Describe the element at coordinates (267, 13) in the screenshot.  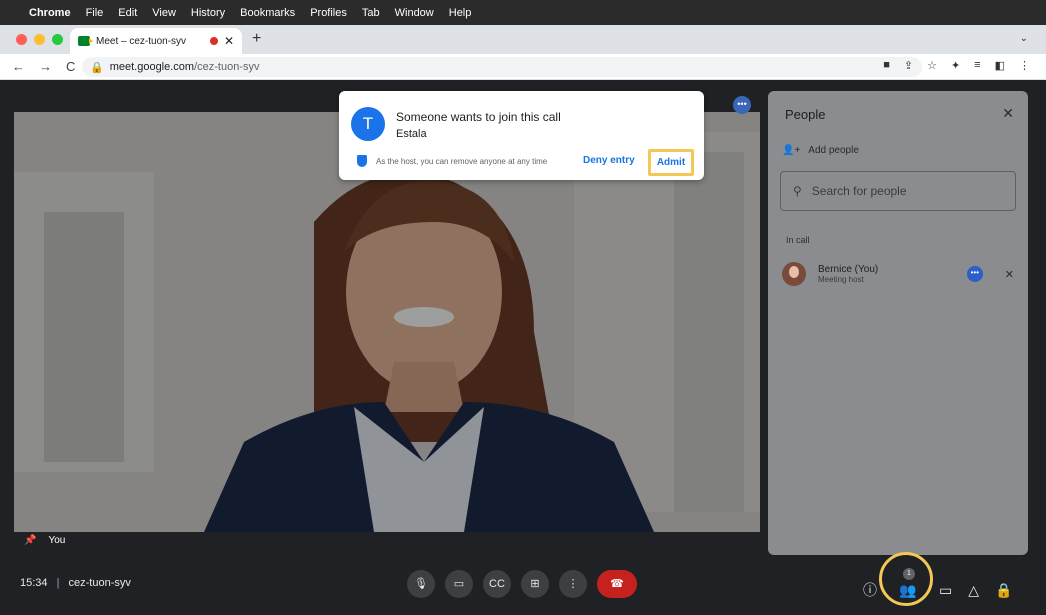
I see `menu-bookmarks: Bookmarks` at that location.